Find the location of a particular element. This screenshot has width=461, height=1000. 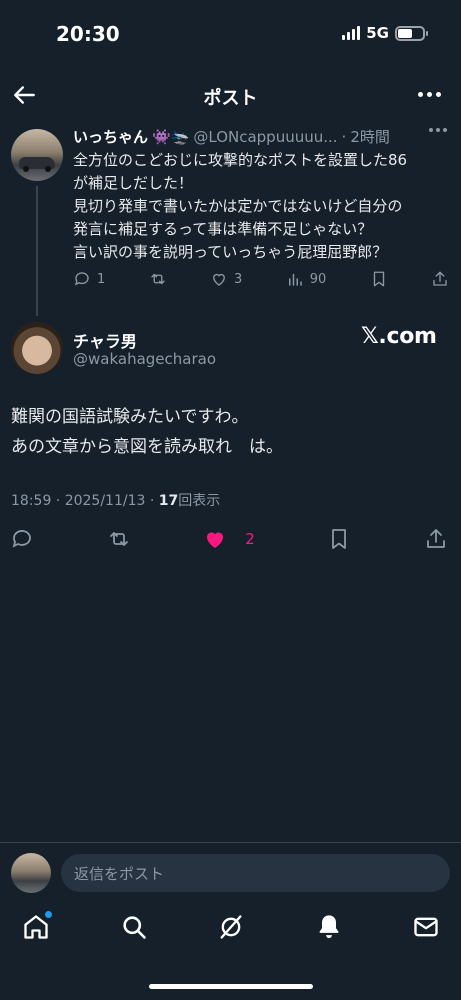

tab-grok is located at coordinates (231, 929).